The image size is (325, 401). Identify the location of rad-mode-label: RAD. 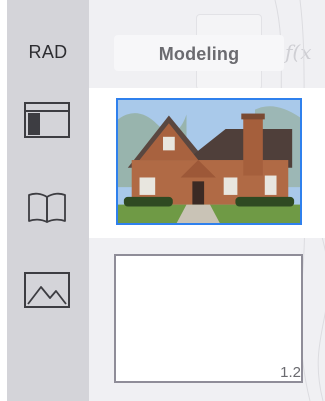
(48, 52).